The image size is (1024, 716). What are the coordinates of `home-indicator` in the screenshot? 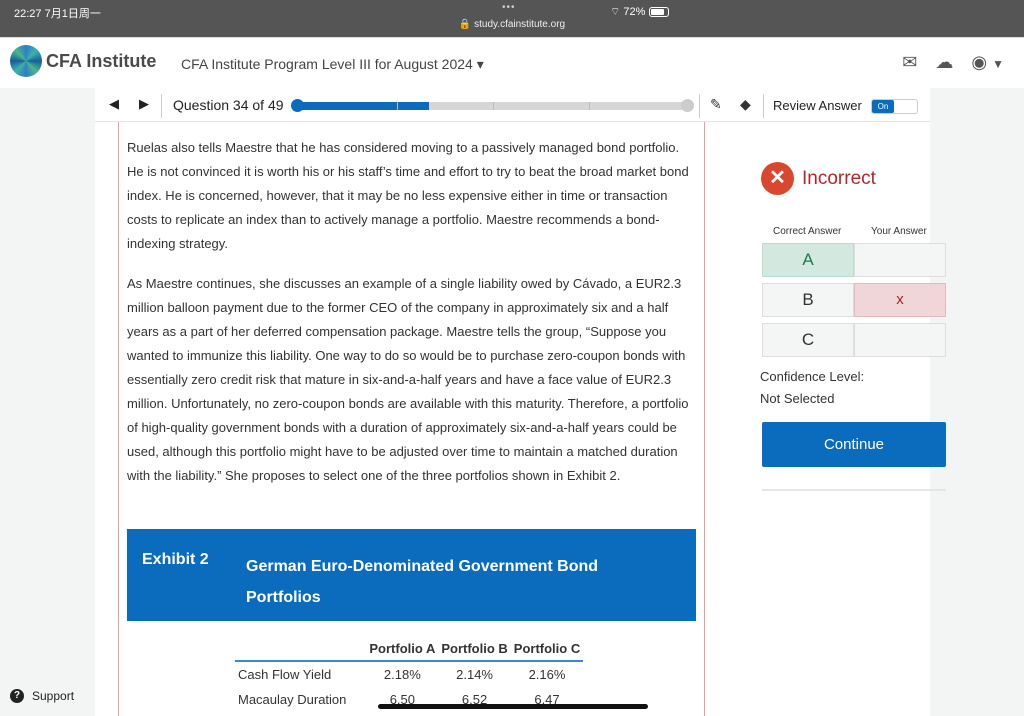 It's located at (513, 706).